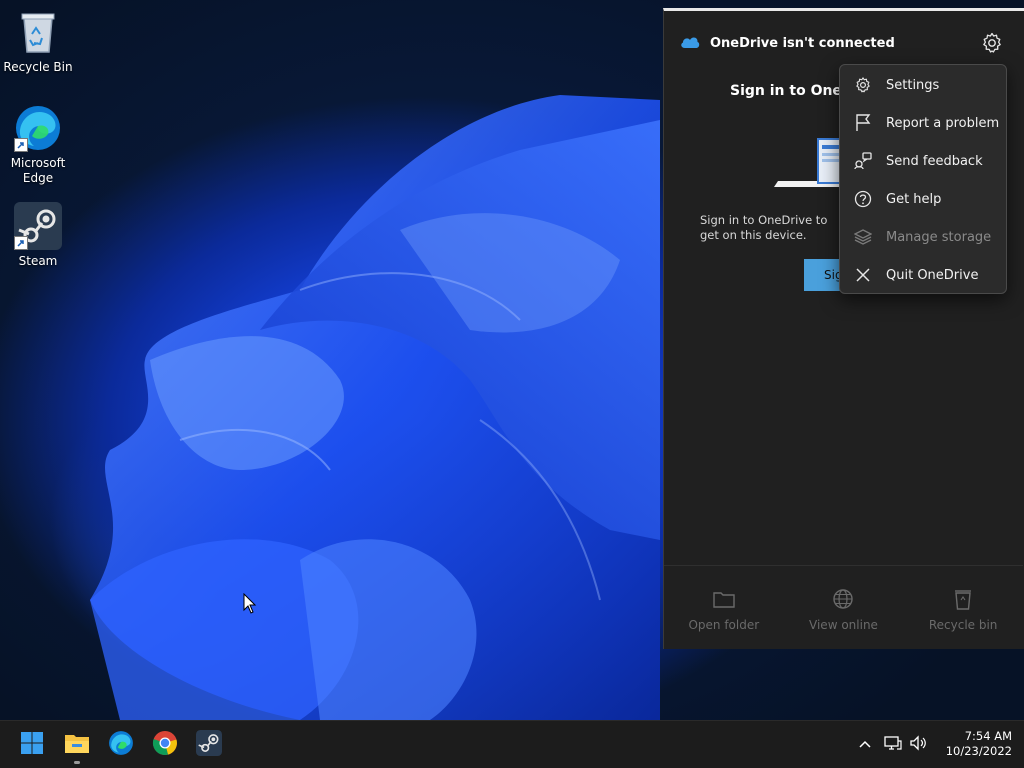  Describe the element at coordinates (824, 275) in the screenshot. I see `signin-button: Sig` at that location.